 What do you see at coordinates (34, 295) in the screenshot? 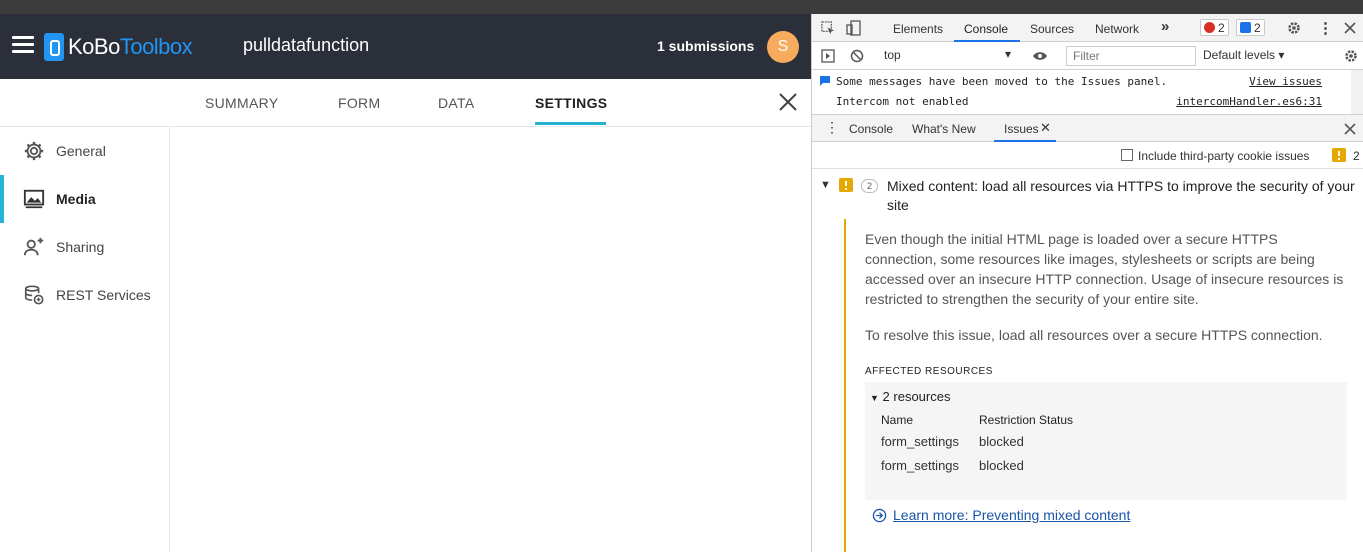
I see `rest-services-icon` at bounding box center [34, 295].